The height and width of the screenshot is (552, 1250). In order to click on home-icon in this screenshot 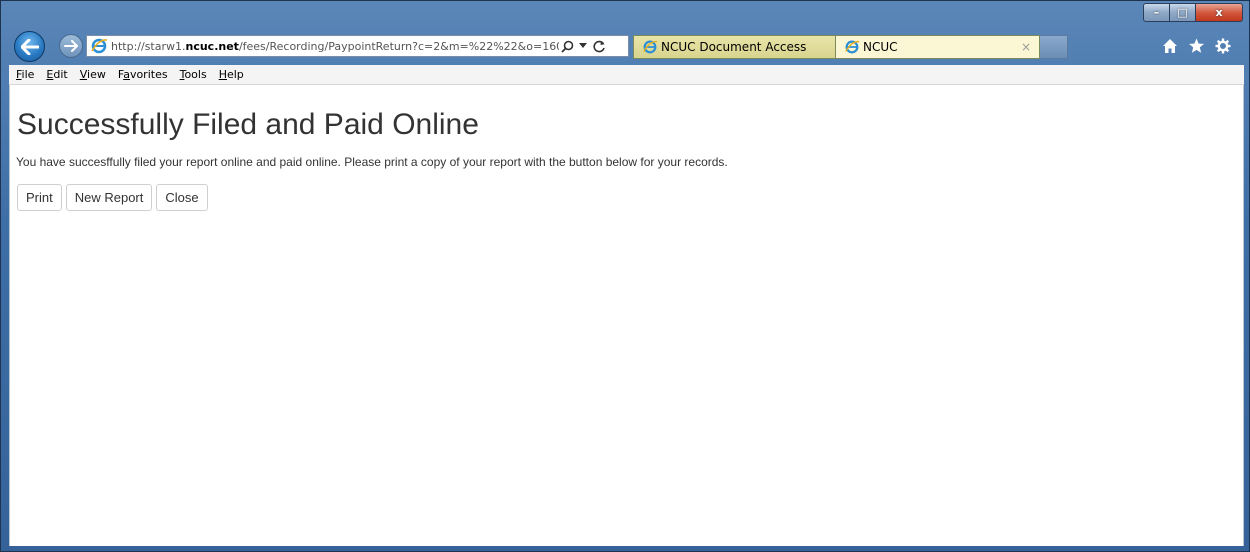, I will do `click(1170, 48)`.